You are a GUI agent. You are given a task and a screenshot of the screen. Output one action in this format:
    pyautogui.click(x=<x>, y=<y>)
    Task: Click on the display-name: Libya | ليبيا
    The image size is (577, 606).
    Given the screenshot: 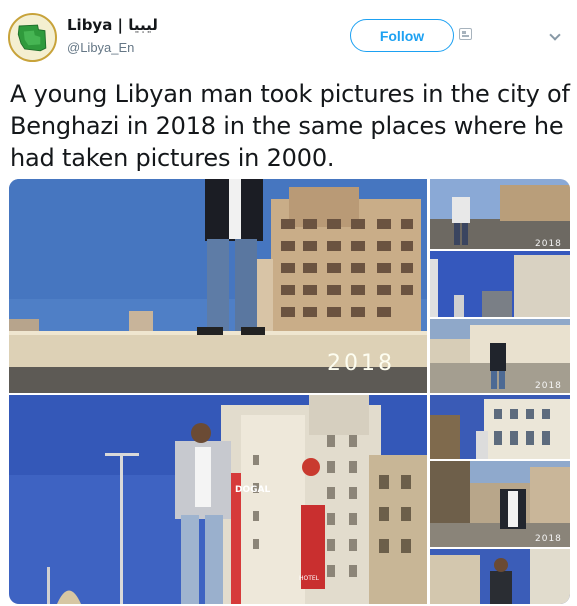 What is the action you would take?
    pyautogui.click(x=112, y=25)
    